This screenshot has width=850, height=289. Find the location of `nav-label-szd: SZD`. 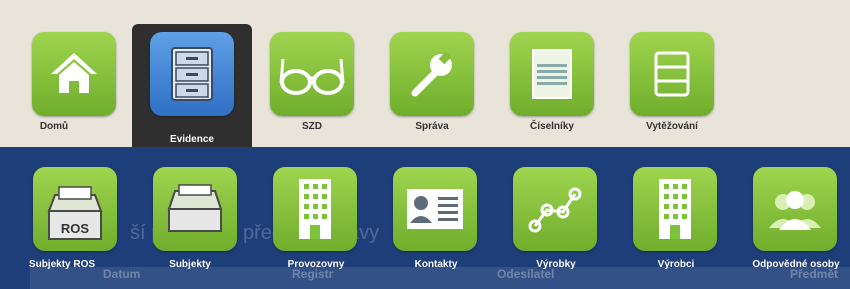

nav-label-szd: SZD is located at coordinates (312, 126).